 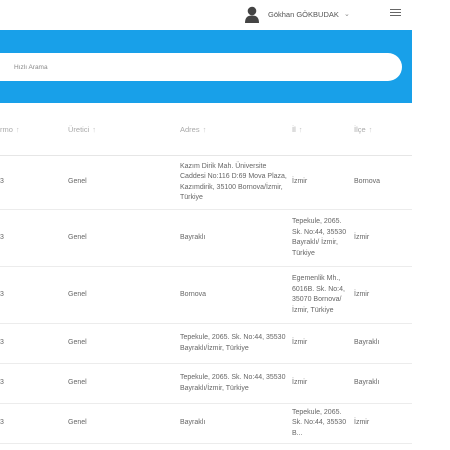 What do you see at coordinates (34, 129) in the screenshot?
I see `column-header-no: rmo ↑` at bounding box center [34, 129].